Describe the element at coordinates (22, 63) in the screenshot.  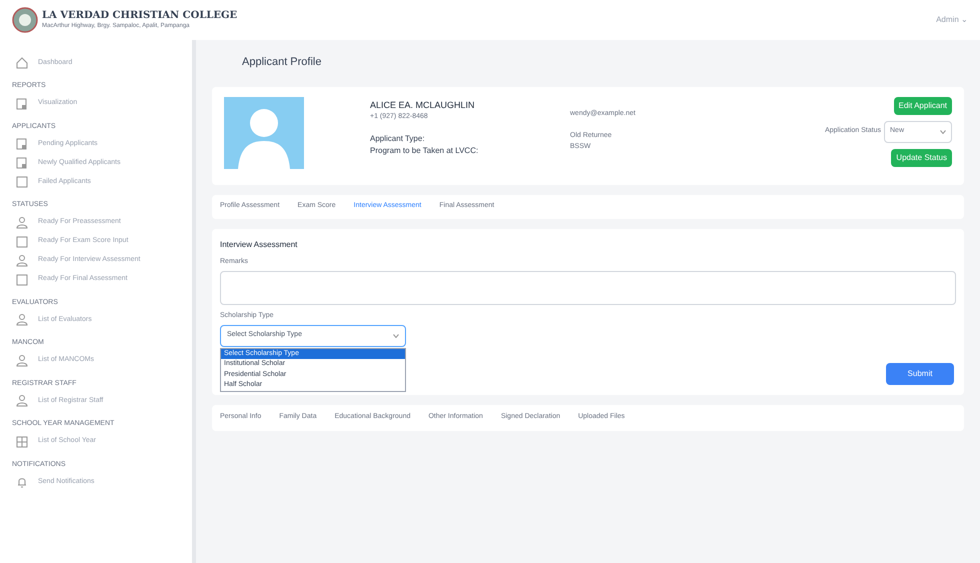
I see `home-icon` at that location.